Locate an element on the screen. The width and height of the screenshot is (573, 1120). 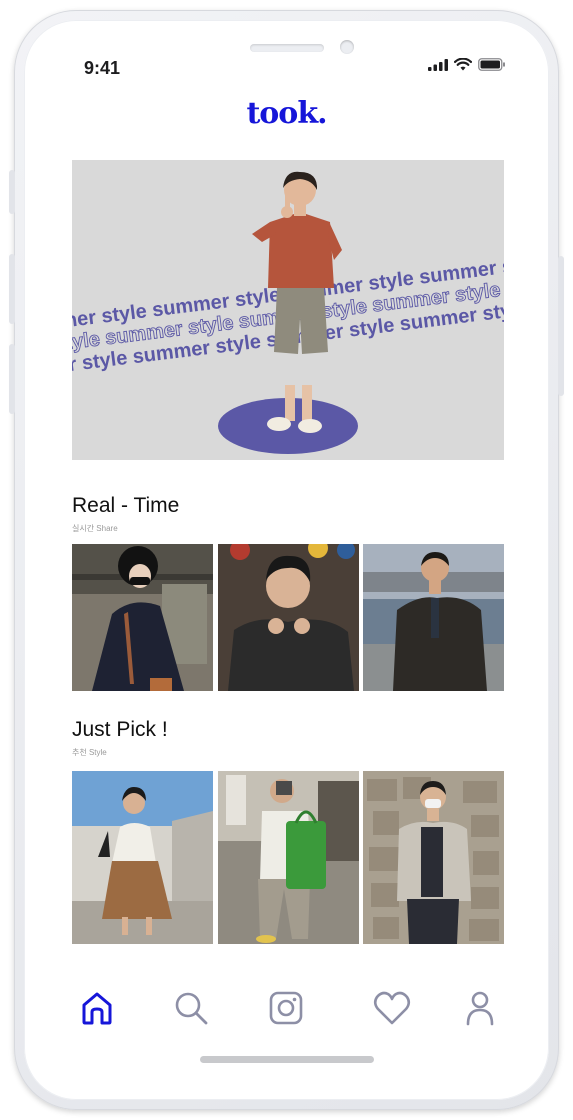
side-button-volume-down is located at coordinates (12, 379).